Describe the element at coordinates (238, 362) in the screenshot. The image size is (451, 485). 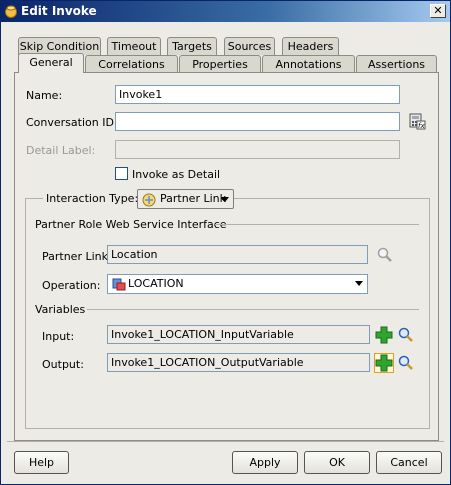
I see `output-variable-field: Invoke1_LOCATION_OutputVariable` at that location.